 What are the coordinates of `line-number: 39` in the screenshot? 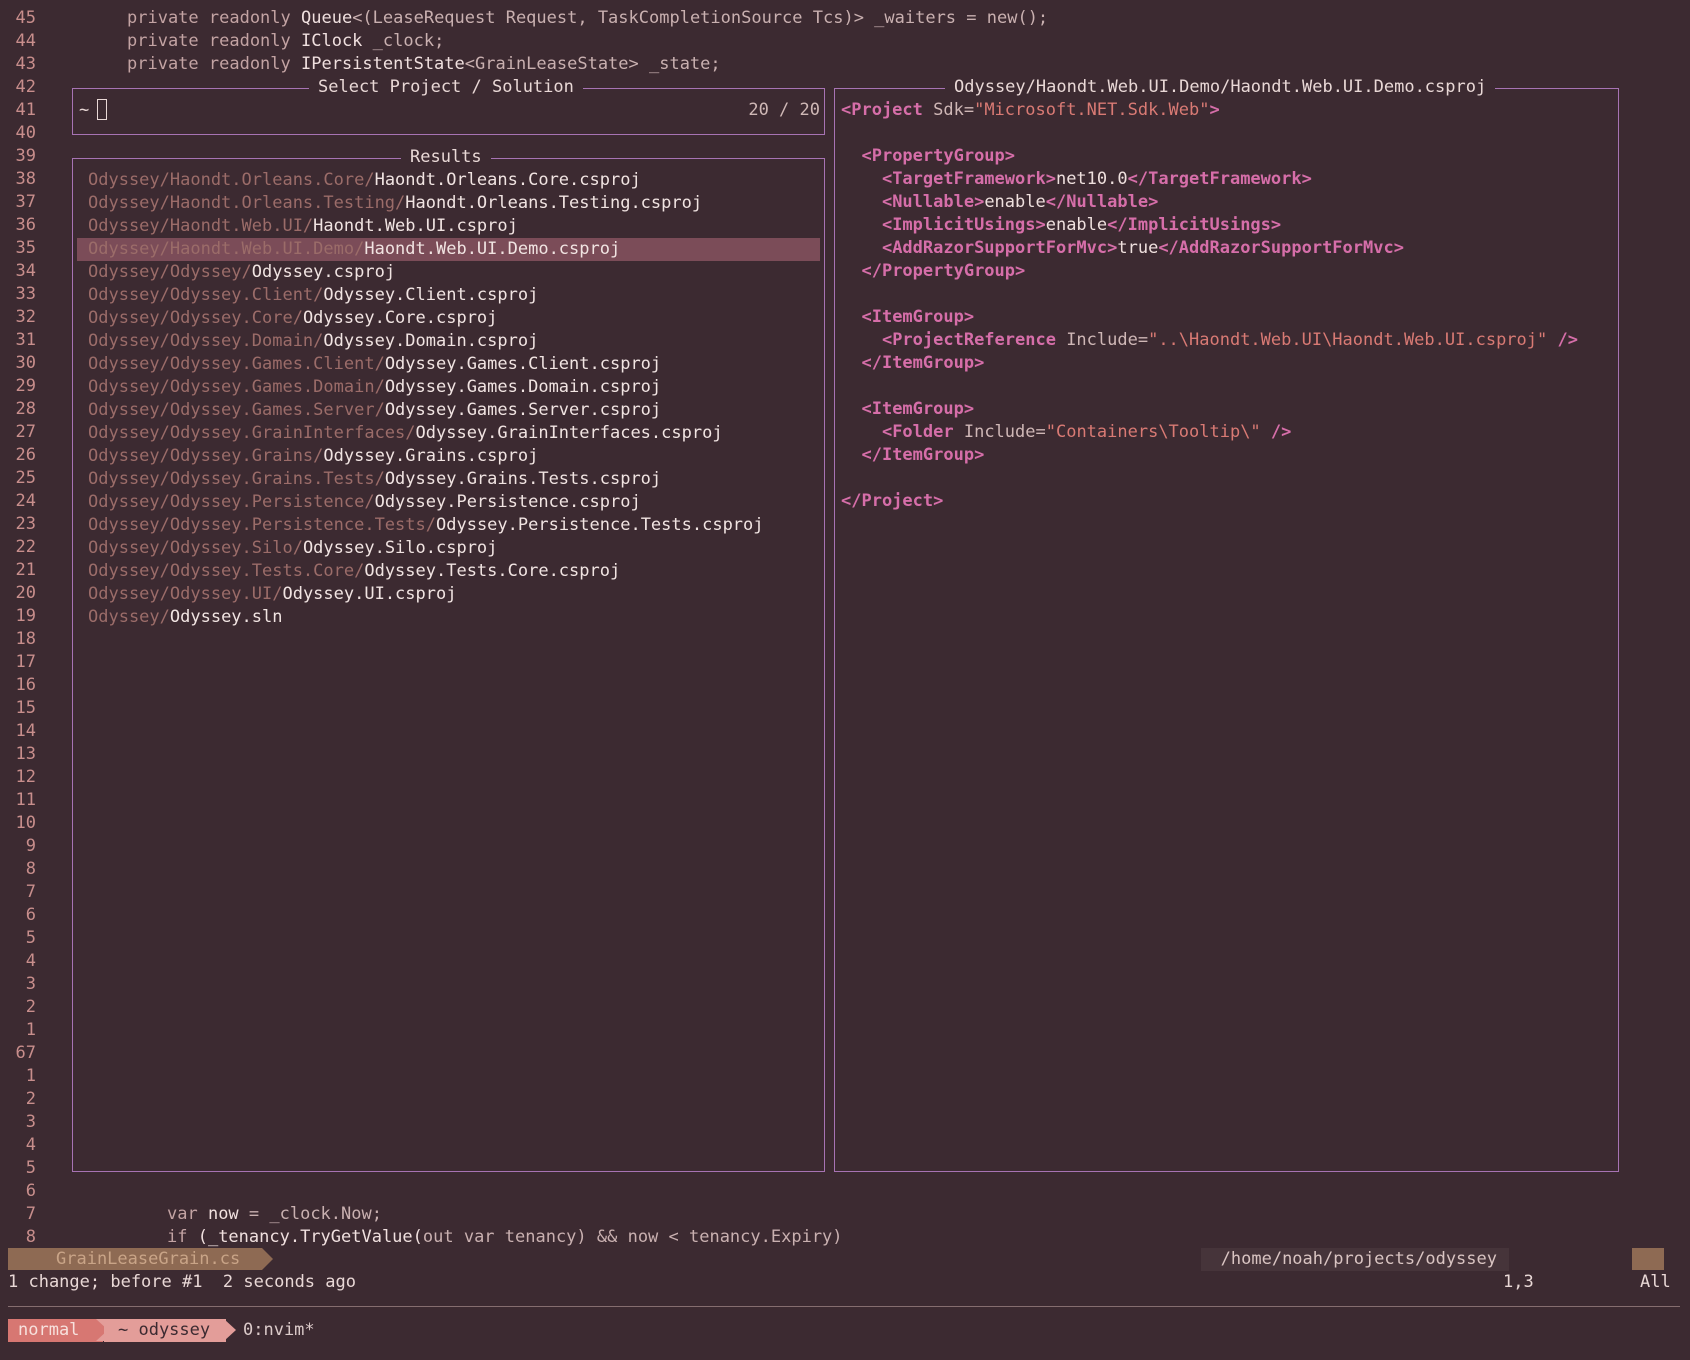 It's located at (25, 156).